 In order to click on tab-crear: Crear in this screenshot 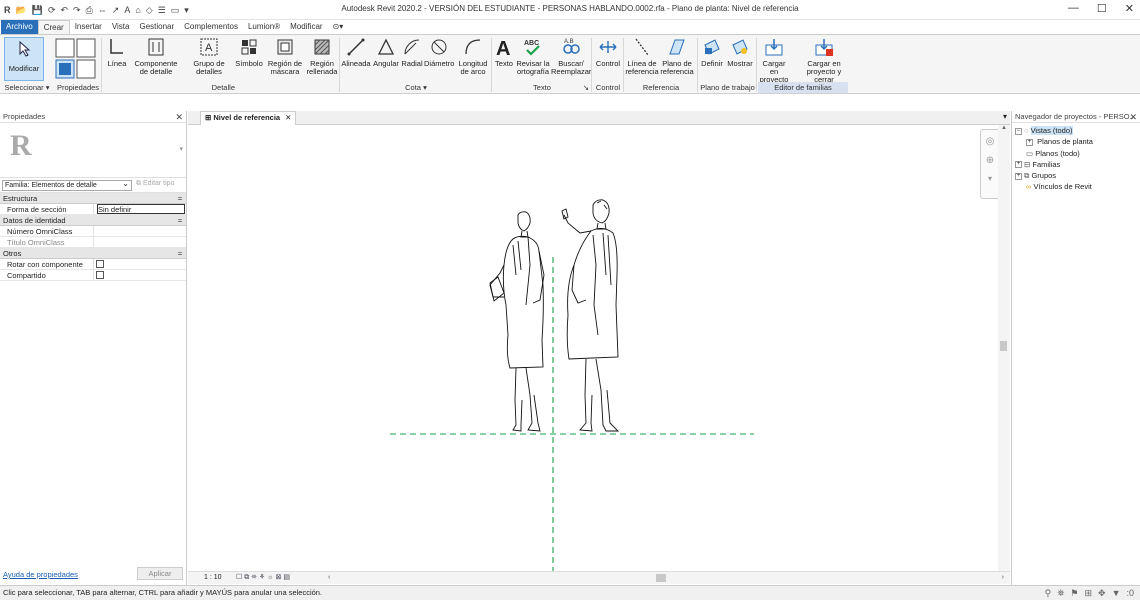, I will do `click(53, 27)`.